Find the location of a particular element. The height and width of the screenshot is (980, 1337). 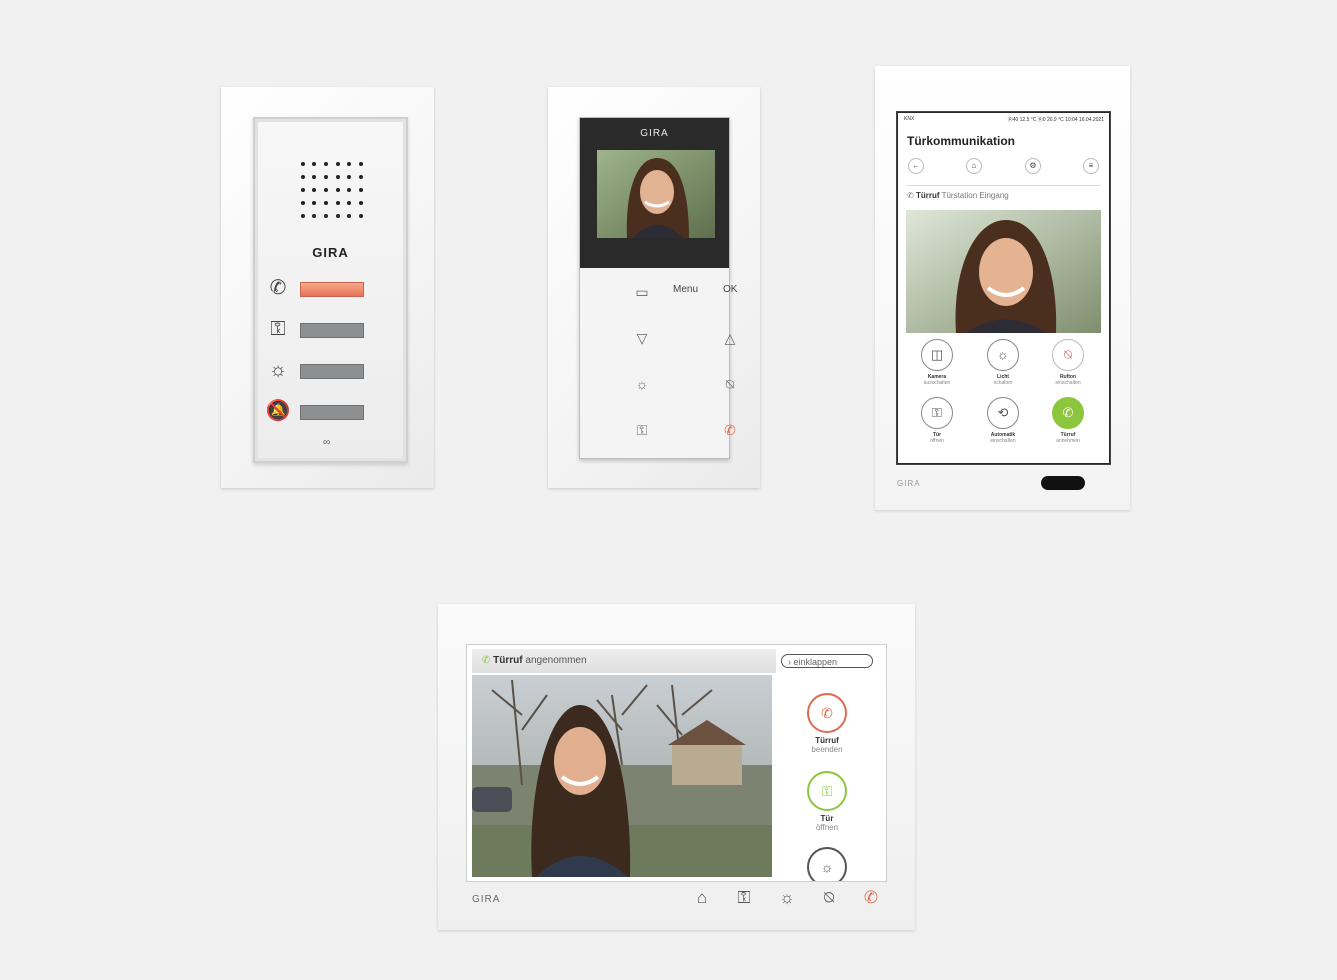

phonebook-icon: ▭ is located at coordinates (642, 292).